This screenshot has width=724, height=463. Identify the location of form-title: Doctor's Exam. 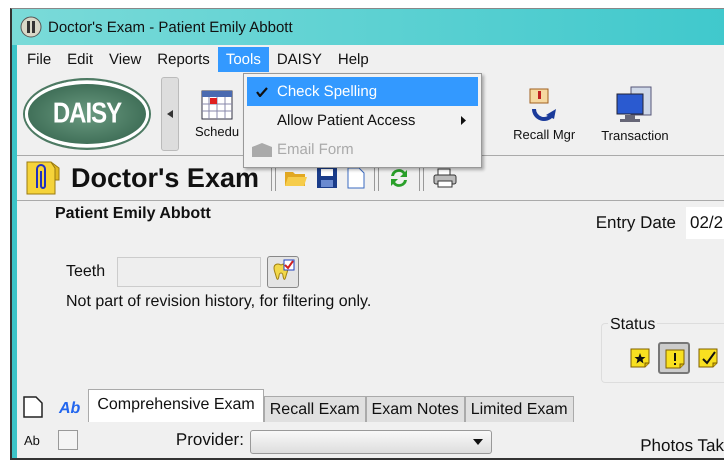
(165, 178).